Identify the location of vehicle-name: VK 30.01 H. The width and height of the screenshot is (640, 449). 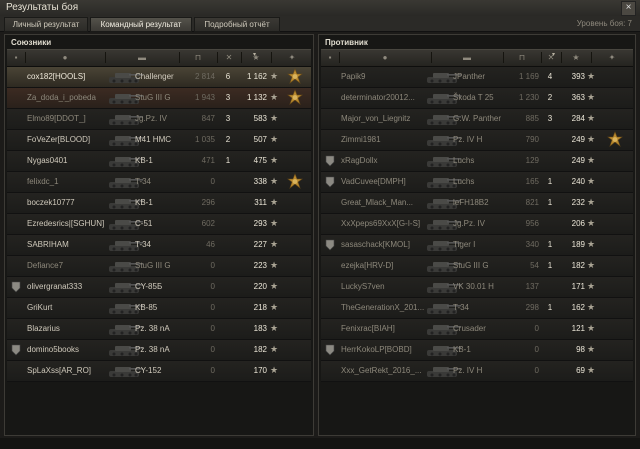
(473, 286).